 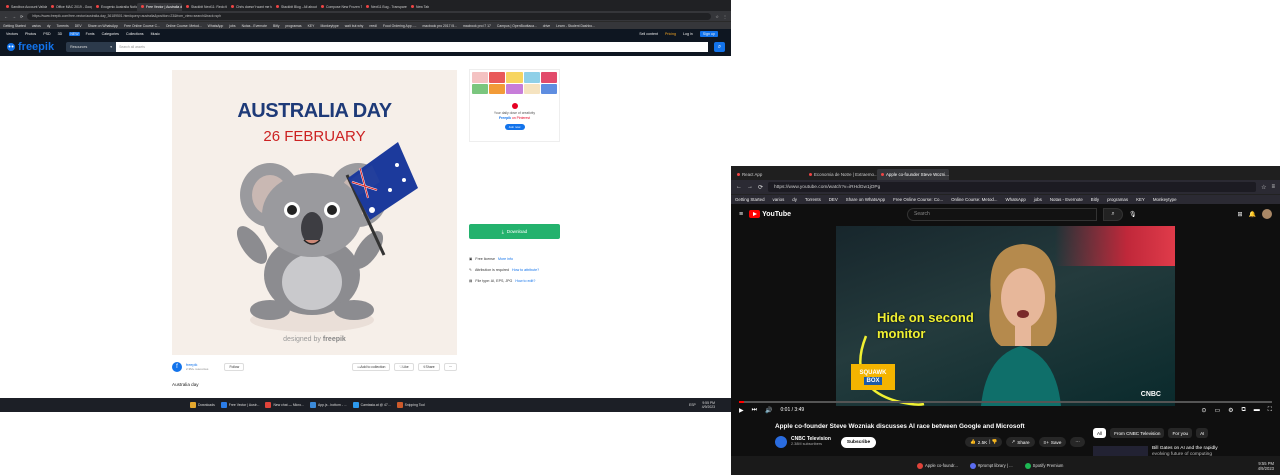 I want to click on like-button: 👍 2.5K | 👎, so click(x=984, y=442).